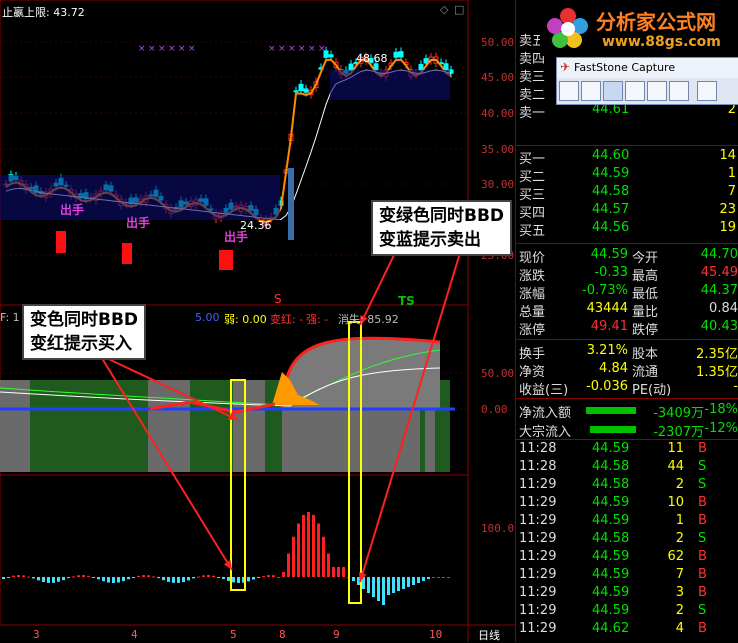  What do you see at coordinates (336, 634) in the screenshot?
I see `x-axis-label: 9` at bounding box center [336, 634].